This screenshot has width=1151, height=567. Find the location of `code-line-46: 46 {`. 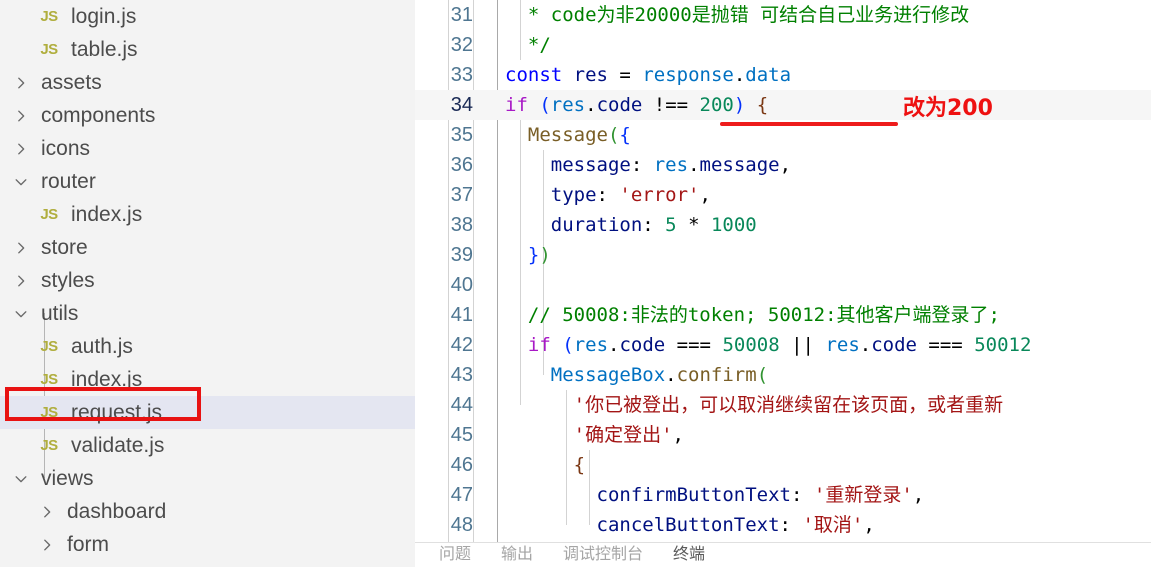

code-line-46: 46 { is located at coordinates (783, 465).